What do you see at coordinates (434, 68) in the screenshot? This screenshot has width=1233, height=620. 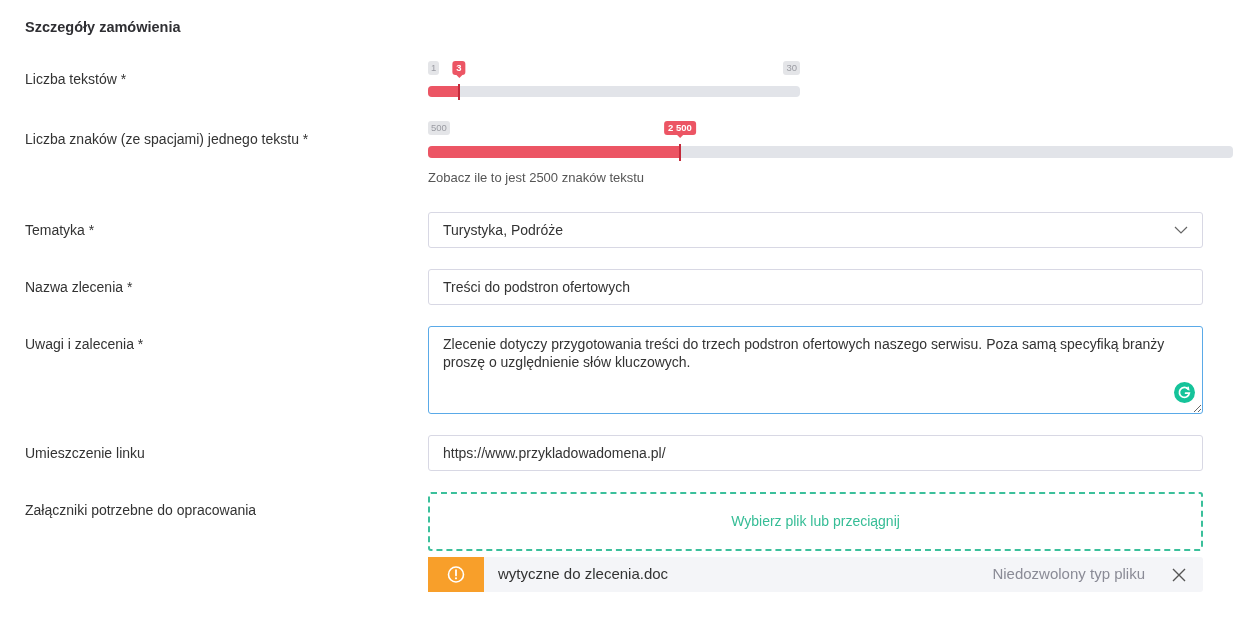 I see `slider-min-label: 1` at bounding box center [434, 68].